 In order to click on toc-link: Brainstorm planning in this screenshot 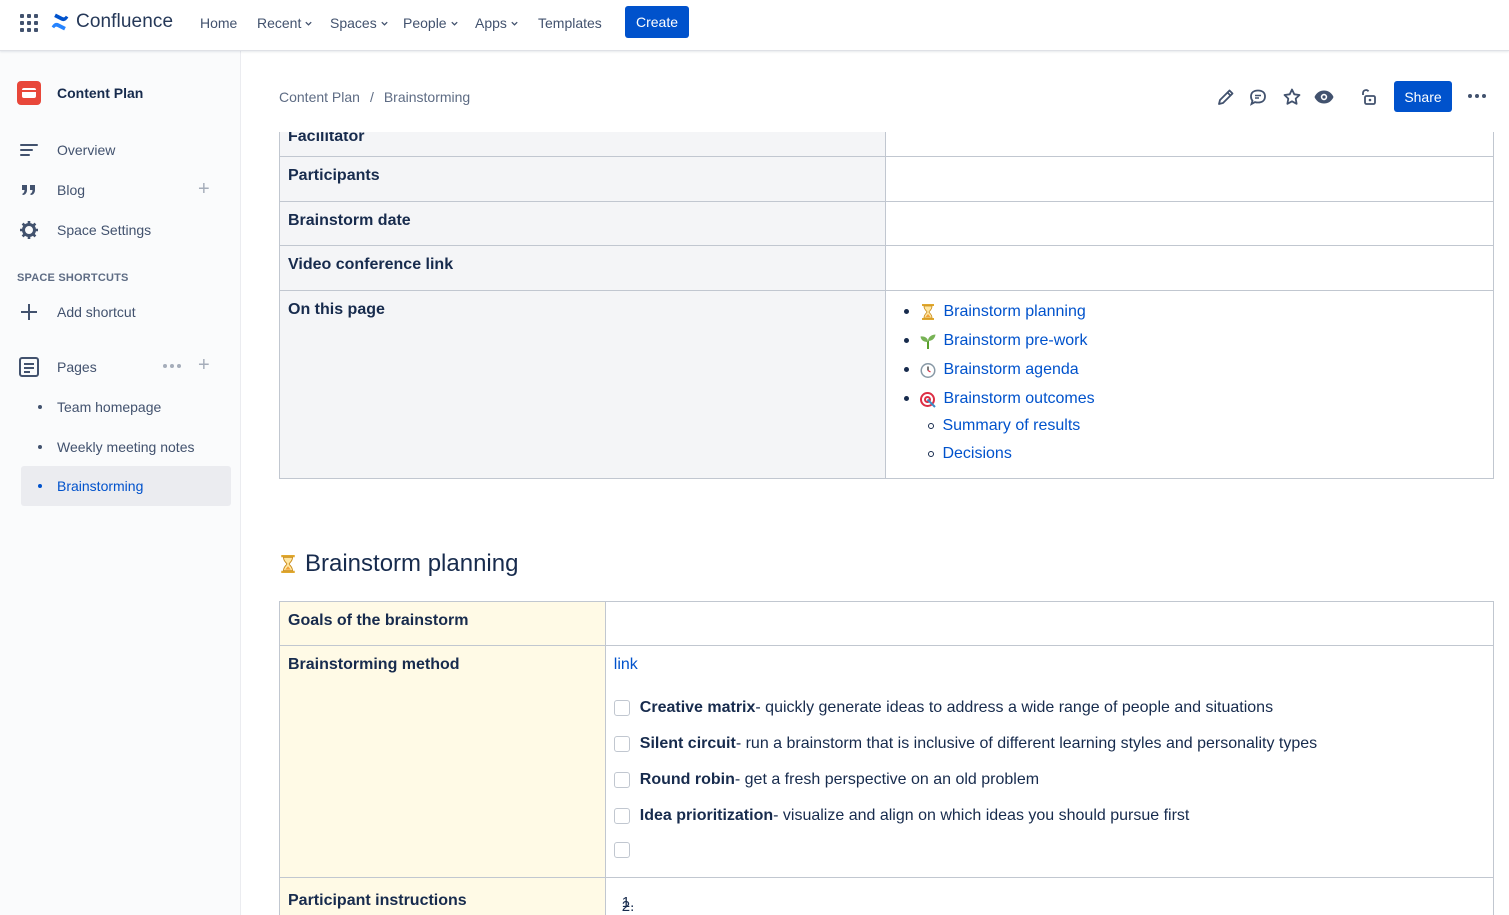, I will do `click(1014, 312)`.